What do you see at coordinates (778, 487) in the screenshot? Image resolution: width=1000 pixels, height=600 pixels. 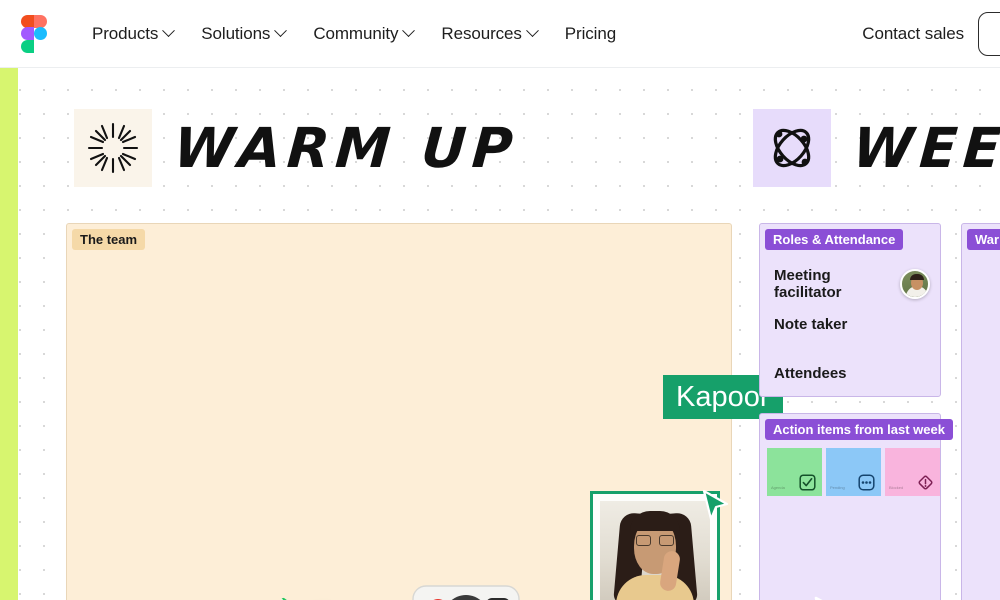 I see `sticky-note-text: Agenda` at bounding box center [778, 487].